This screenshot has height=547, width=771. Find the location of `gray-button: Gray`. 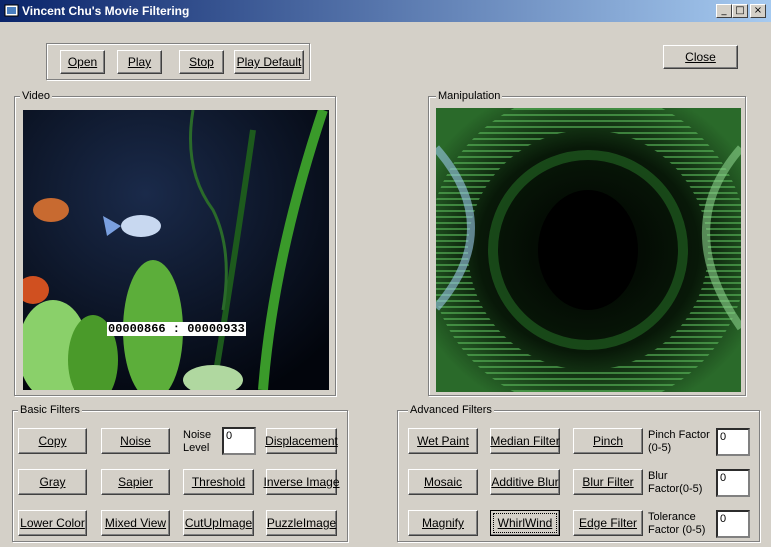

gray-button: Gray is located at coordinates (52, 482).